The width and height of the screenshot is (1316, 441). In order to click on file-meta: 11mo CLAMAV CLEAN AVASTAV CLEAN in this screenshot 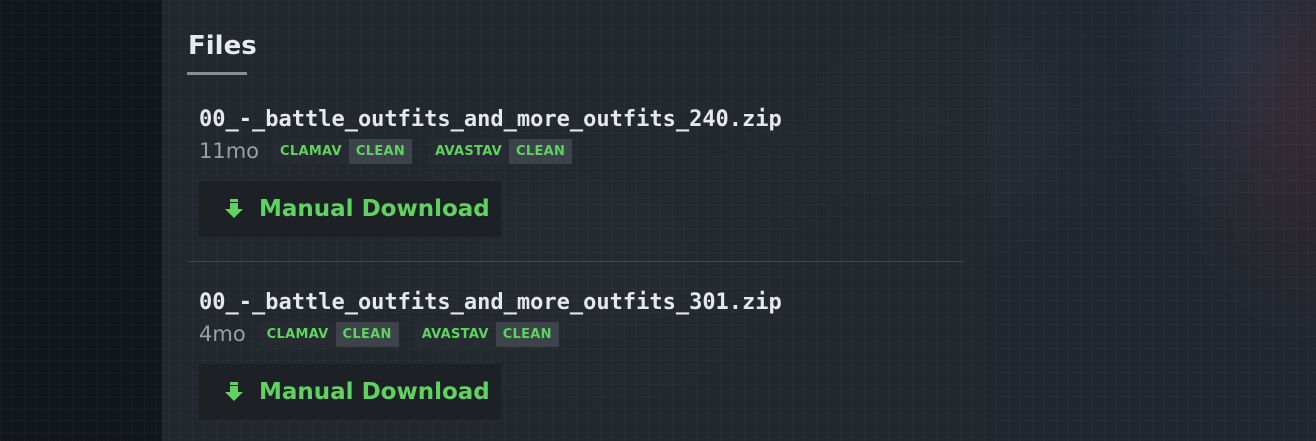, I will do `click(579, 151)`.